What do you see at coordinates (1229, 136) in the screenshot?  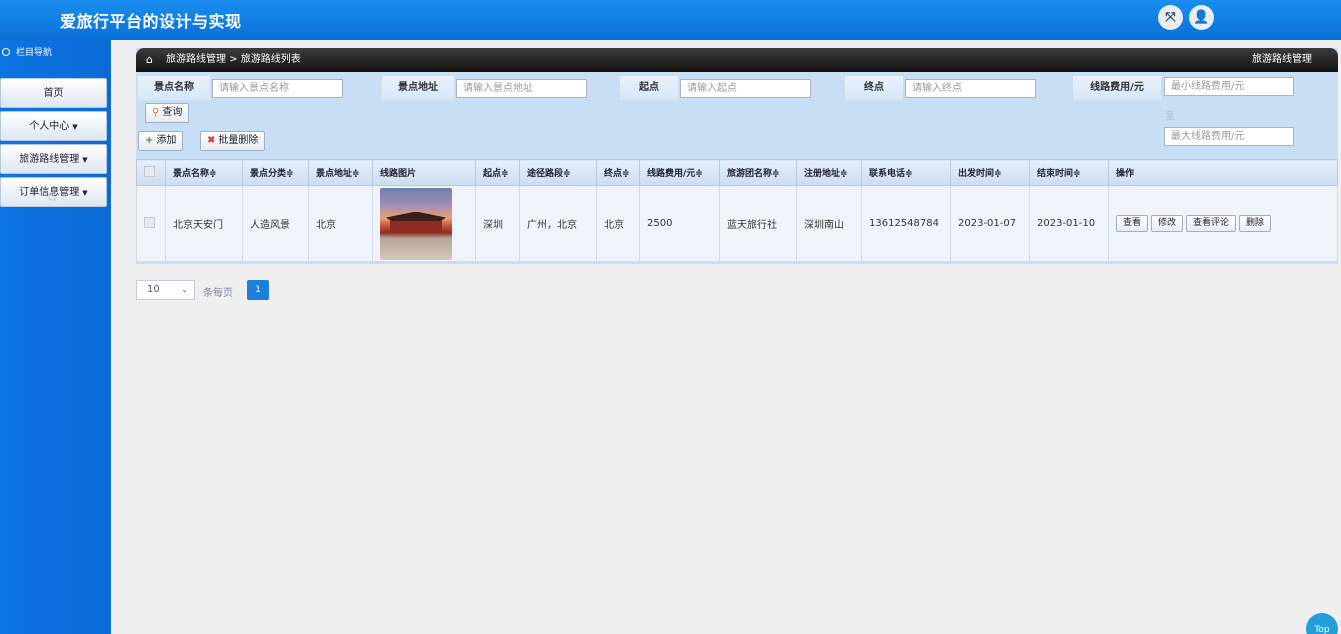 I see `max-fee-input` at bounding box center [1229, 136].